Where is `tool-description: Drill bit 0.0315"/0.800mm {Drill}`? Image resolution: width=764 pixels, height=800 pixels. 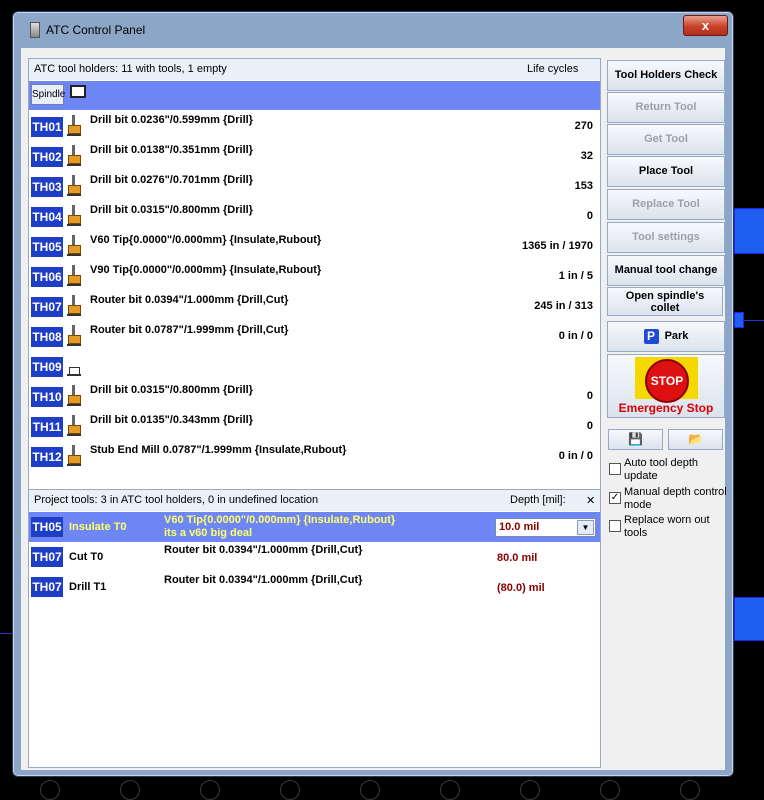
tool-description: Drill bit 0.0315"/0.800mm {Drill} is located at coordinates (171, 210).